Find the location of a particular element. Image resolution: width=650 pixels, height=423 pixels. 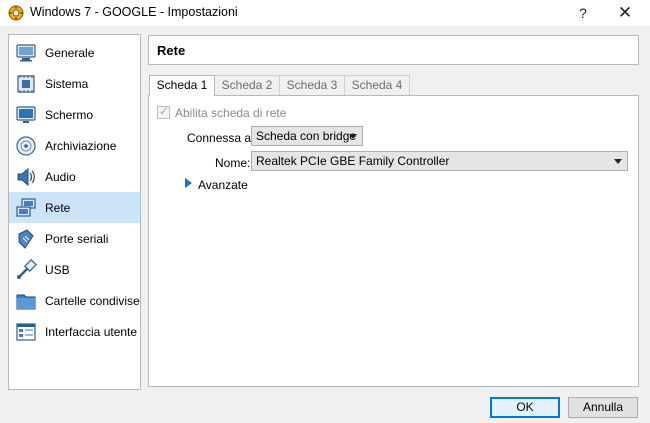

display-icon is located at coordinates (26, 114).